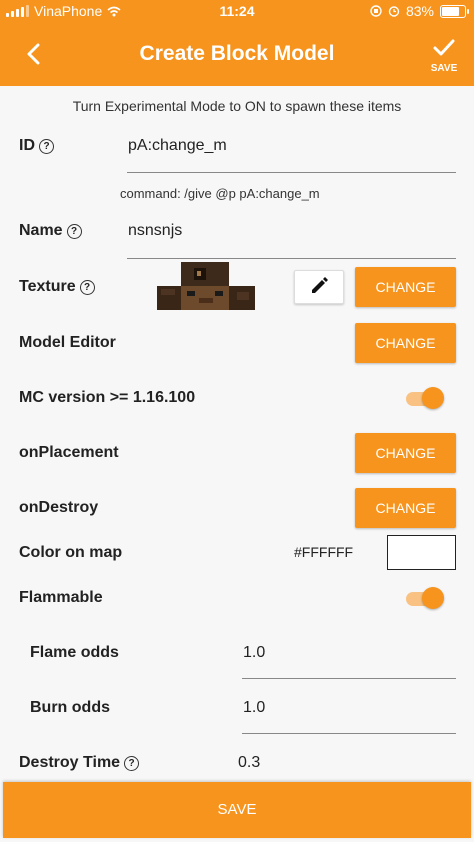 The width and height of the screenshot is (474, 842). Describe the element at coordinates (444, 68) in the screenshot. I see `save-top-label: SAVE` at that location.